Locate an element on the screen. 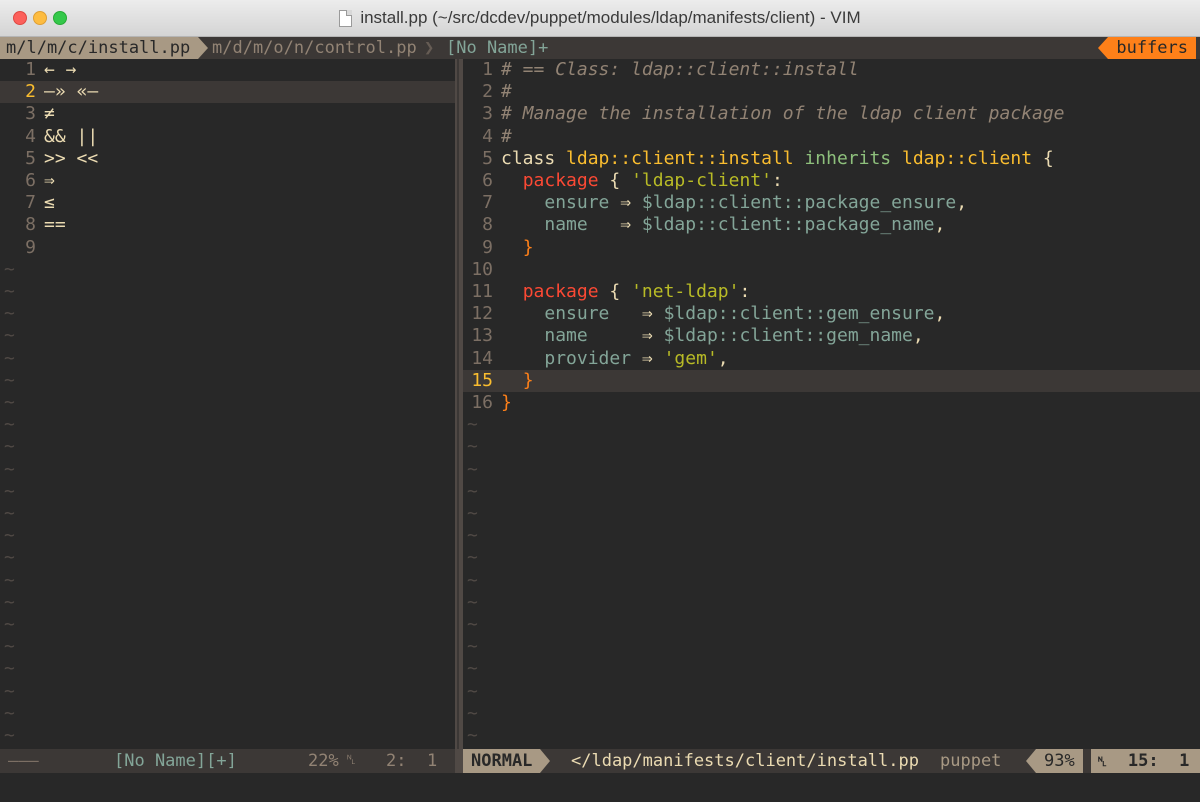 The image size is (1200, 802). line-text: ≤ is located at coordinates (49, 203).